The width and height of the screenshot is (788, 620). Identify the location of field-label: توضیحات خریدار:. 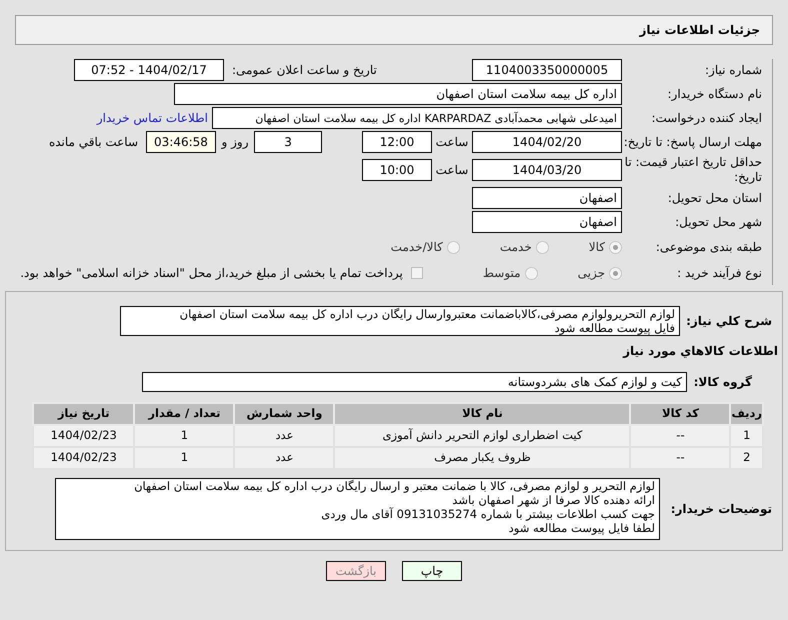
(721, 509).